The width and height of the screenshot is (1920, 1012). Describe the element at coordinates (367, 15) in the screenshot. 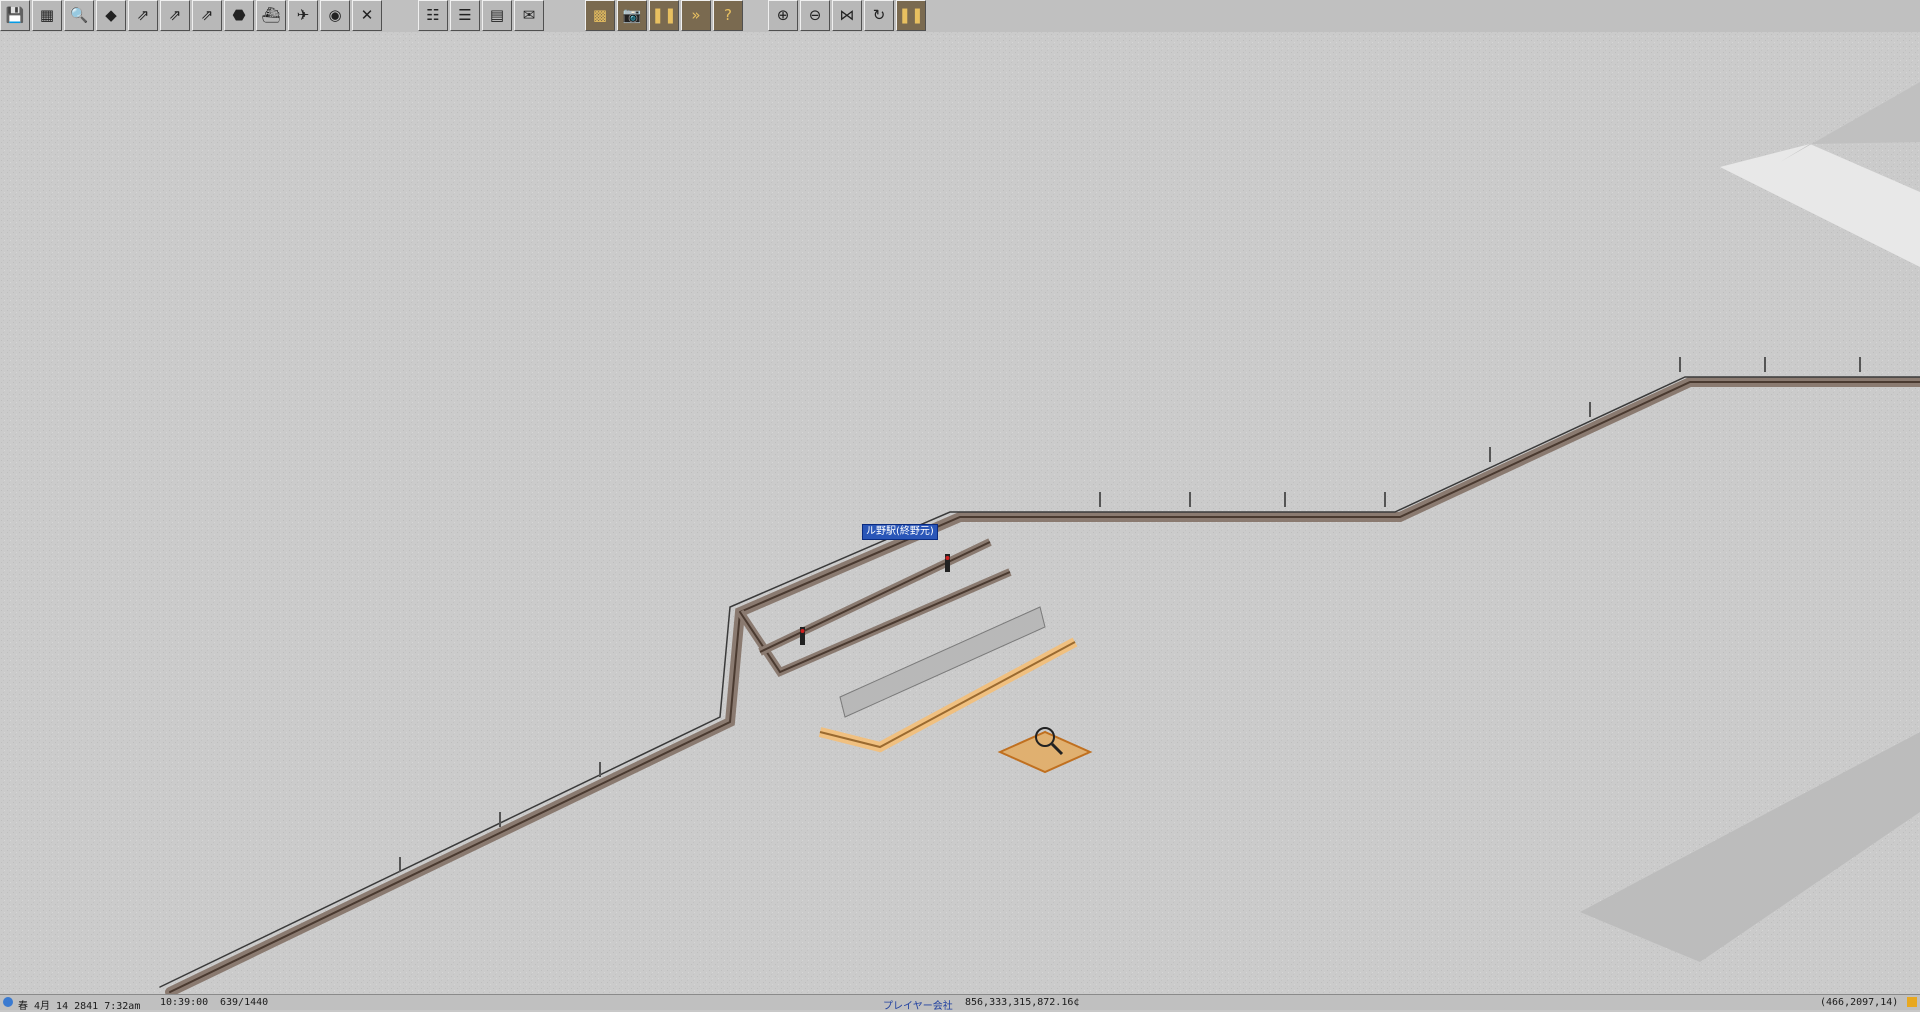

I see `remove-tool-icon: ✕` at that location.